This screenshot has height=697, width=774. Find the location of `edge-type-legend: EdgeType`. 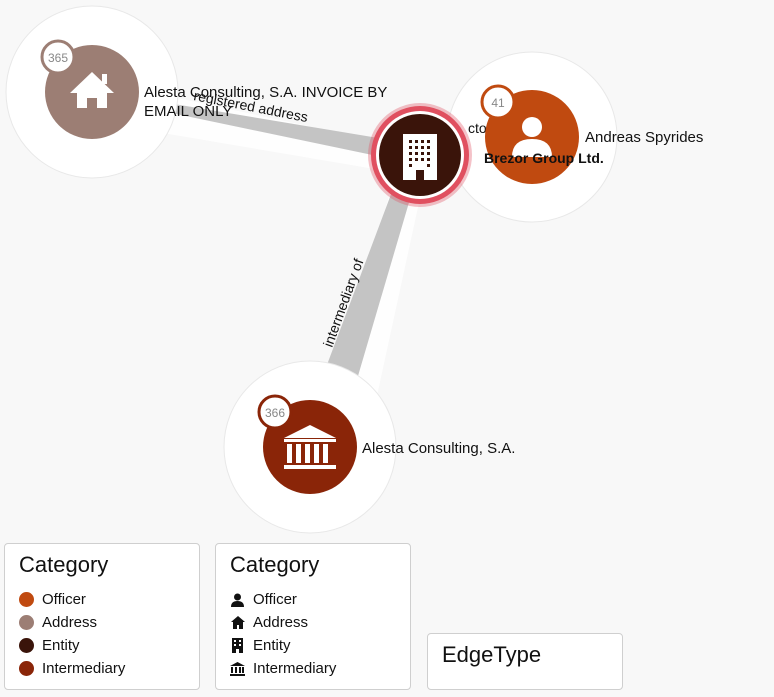

edge-type-legend: EdgeType is located at coordinates (525, 661).